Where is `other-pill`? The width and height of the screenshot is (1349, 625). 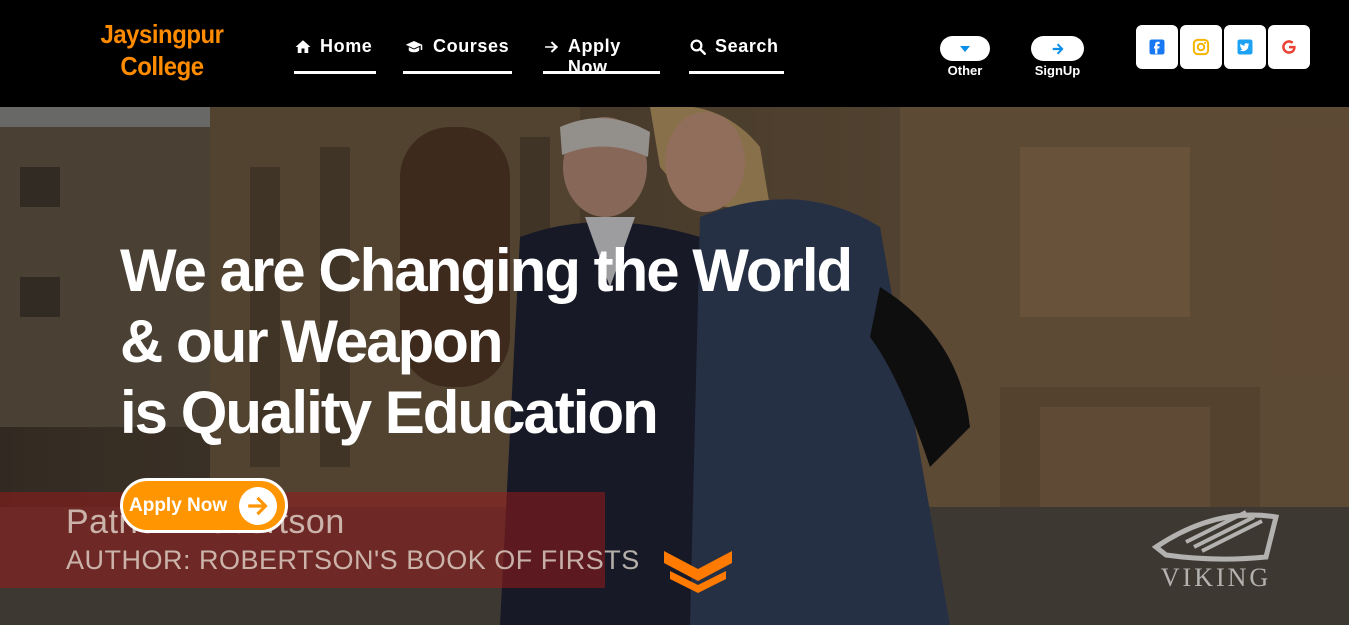
other-pill is located at coordinates (965, 48).